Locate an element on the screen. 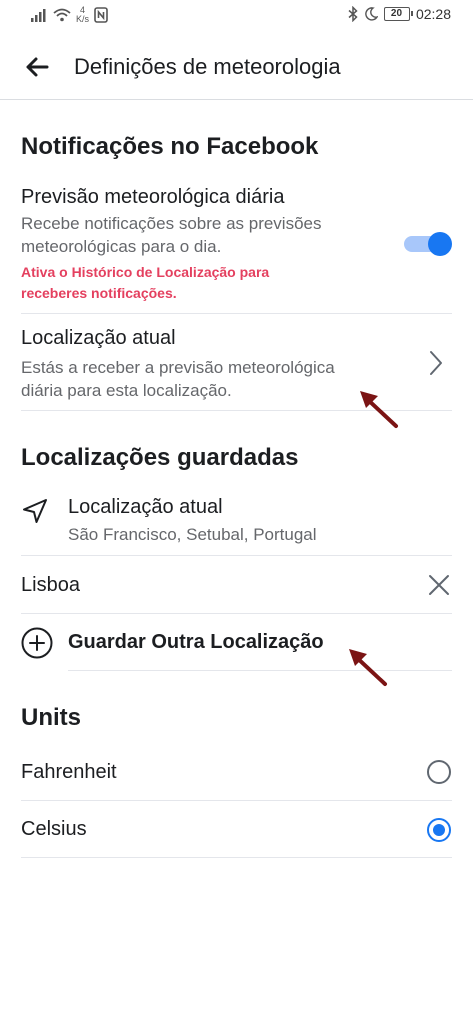 Image resolution: width=473 pixels, height=1024 pixels. section-title-units: Units is located at coordinates (51, 717).